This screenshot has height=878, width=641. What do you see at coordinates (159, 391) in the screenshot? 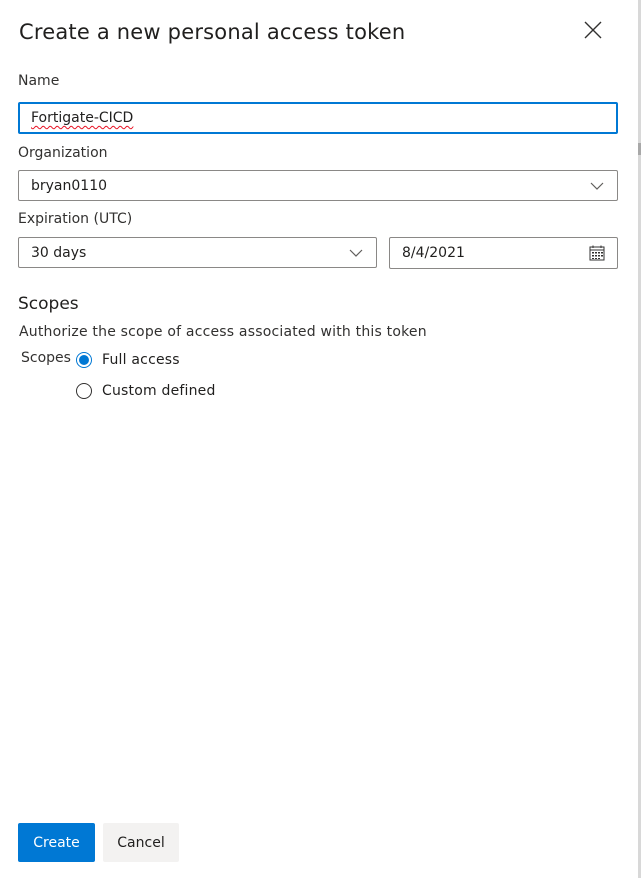
I see `scope-option-label: Custom defined` at bounding box center [159, 391].